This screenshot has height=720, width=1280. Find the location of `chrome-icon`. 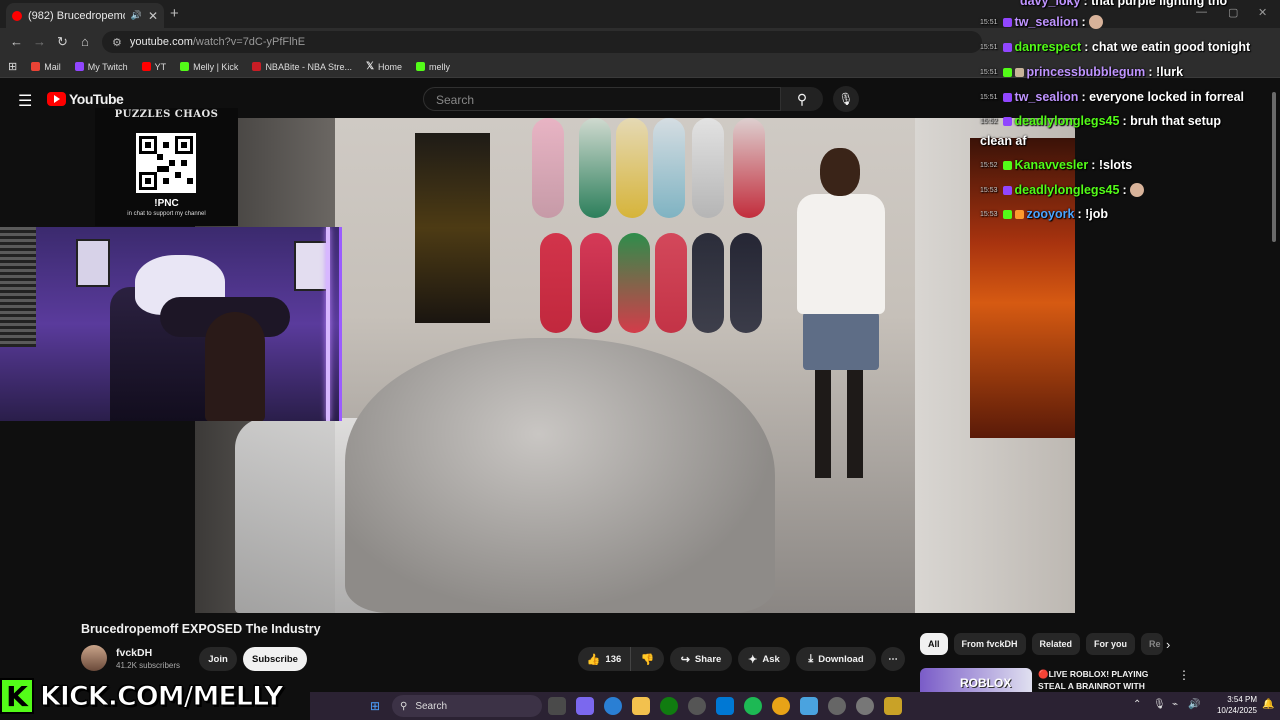

chrome-icon is located at coordinates (781, 706).